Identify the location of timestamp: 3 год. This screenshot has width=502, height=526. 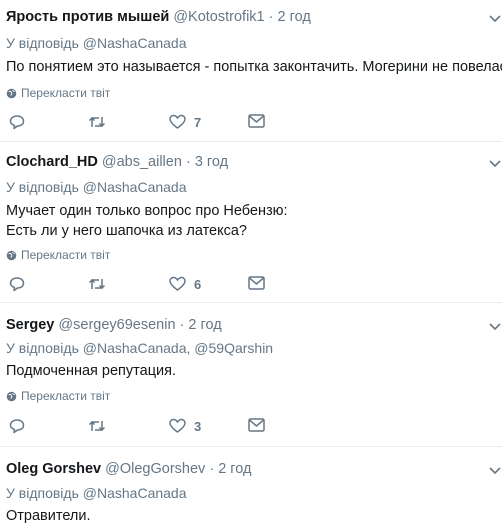
(211, 162).